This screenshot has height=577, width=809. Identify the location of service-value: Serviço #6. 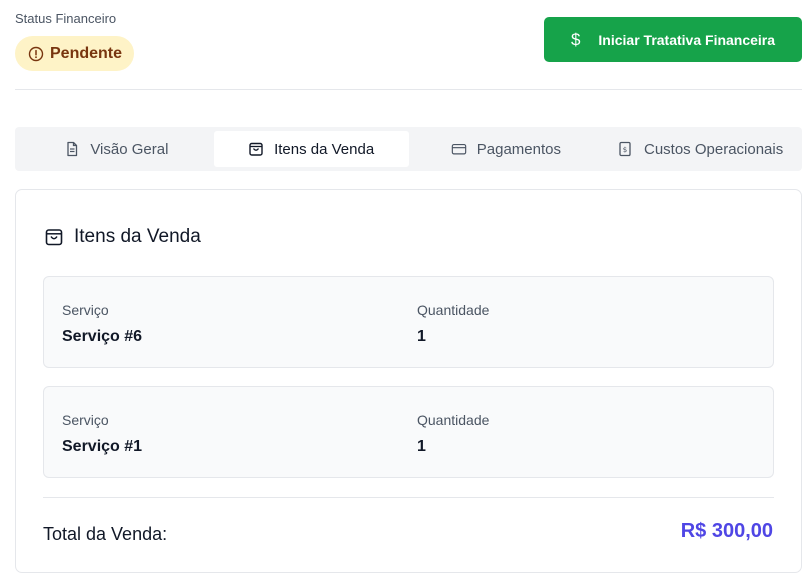
(102, 336).